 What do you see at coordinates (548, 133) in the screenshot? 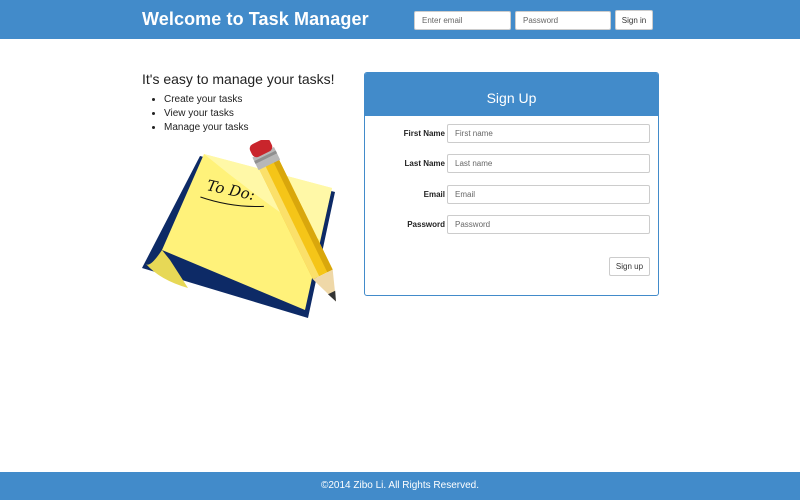
I see `first-name-input` at bounding box center [548, 133].